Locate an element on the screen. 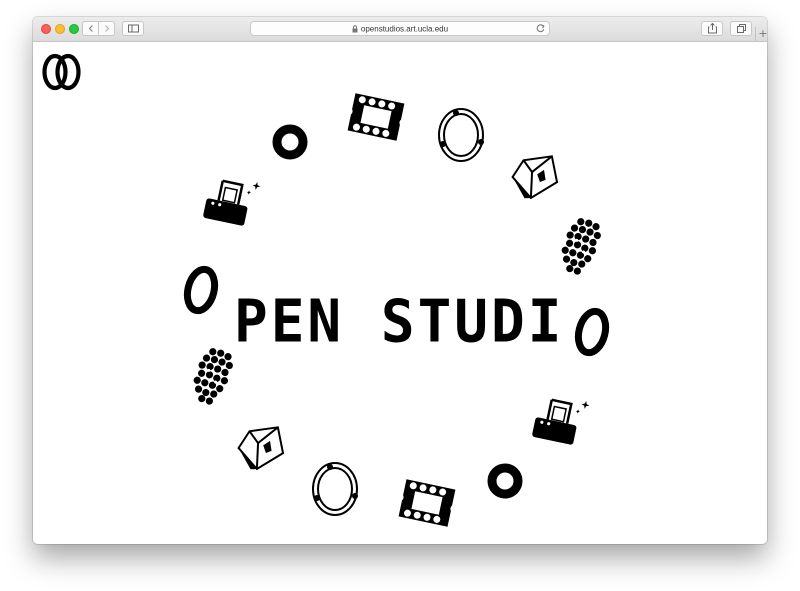 This screenshot has height=591, width=800. ring-letter-right-o is located at coordinates (592, 332).